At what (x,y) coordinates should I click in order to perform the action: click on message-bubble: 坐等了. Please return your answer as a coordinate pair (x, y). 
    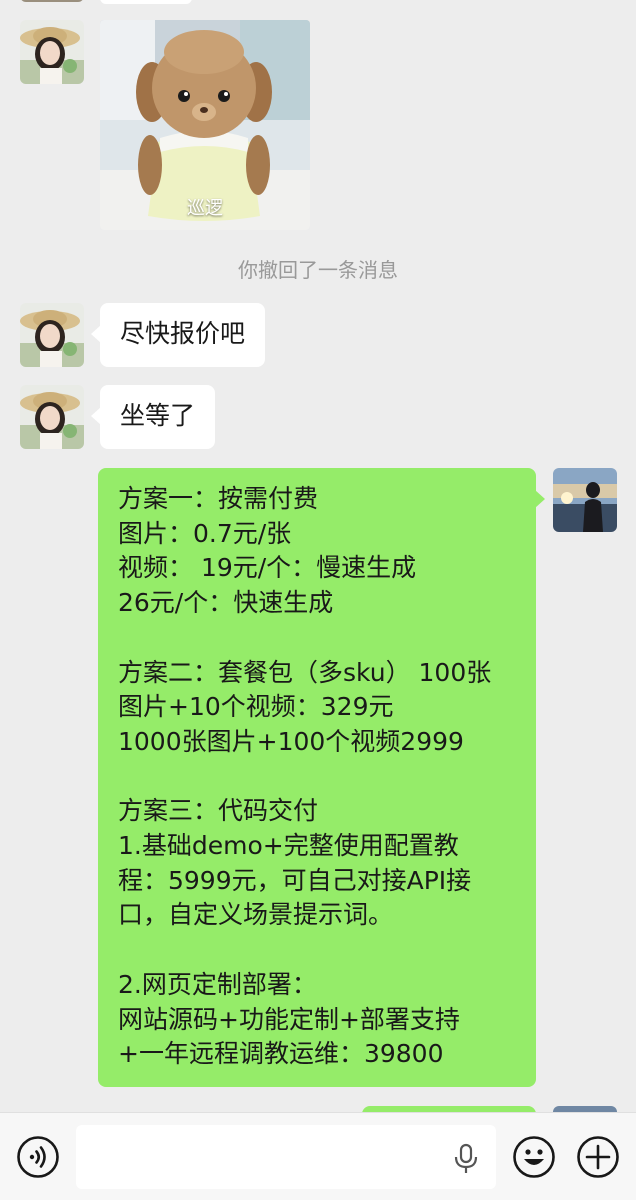
    Looking at the image, I should click on (153, 417).